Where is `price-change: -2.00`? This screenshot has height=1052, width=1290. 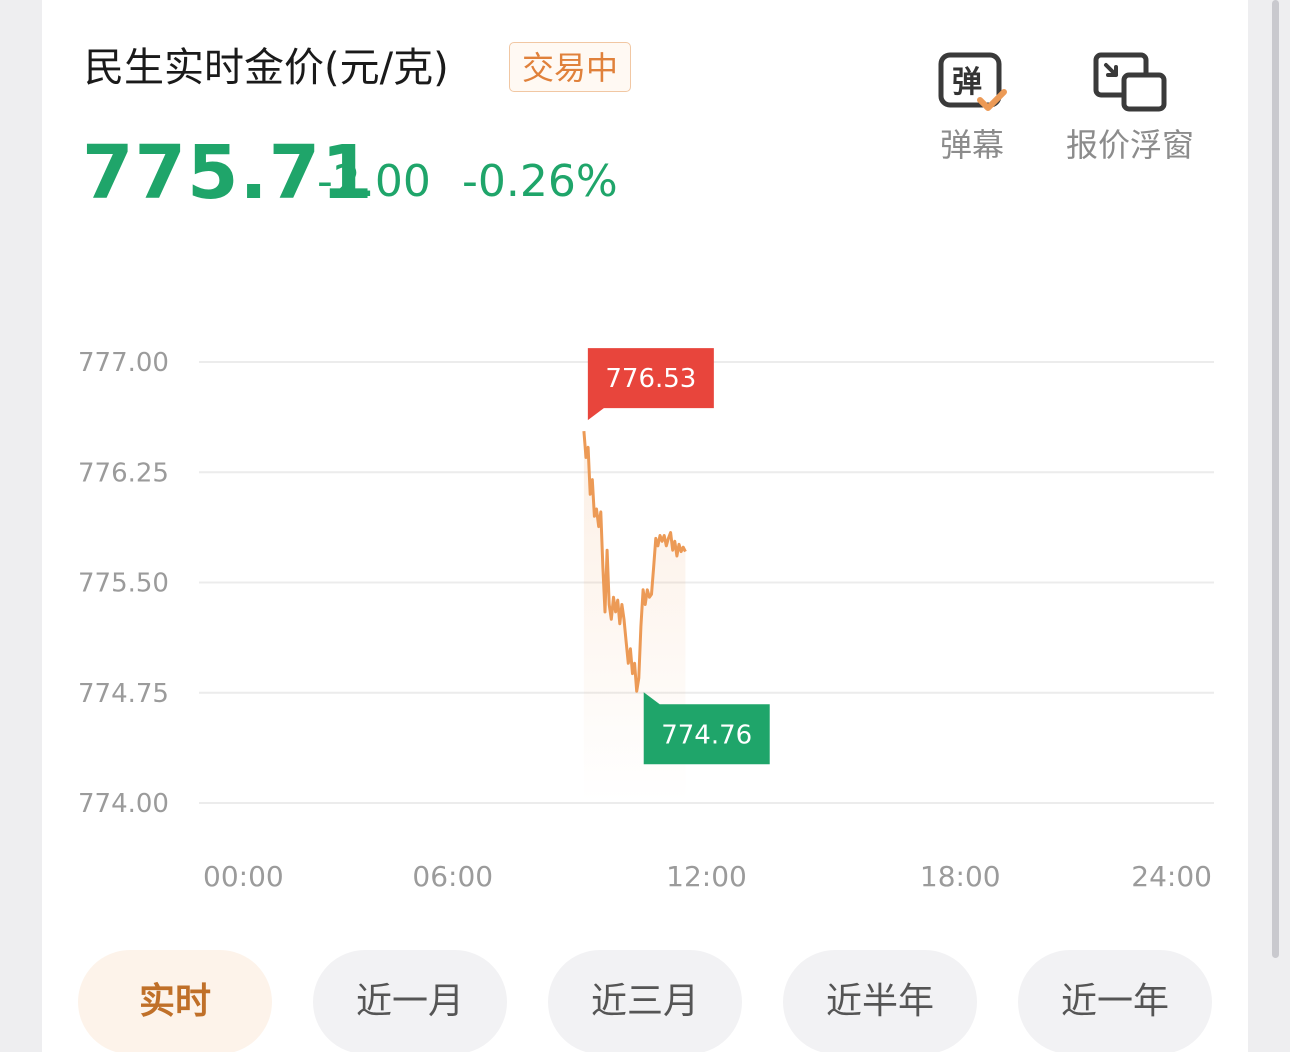 price-change: -2.00 is located at coordinates (374, 181).